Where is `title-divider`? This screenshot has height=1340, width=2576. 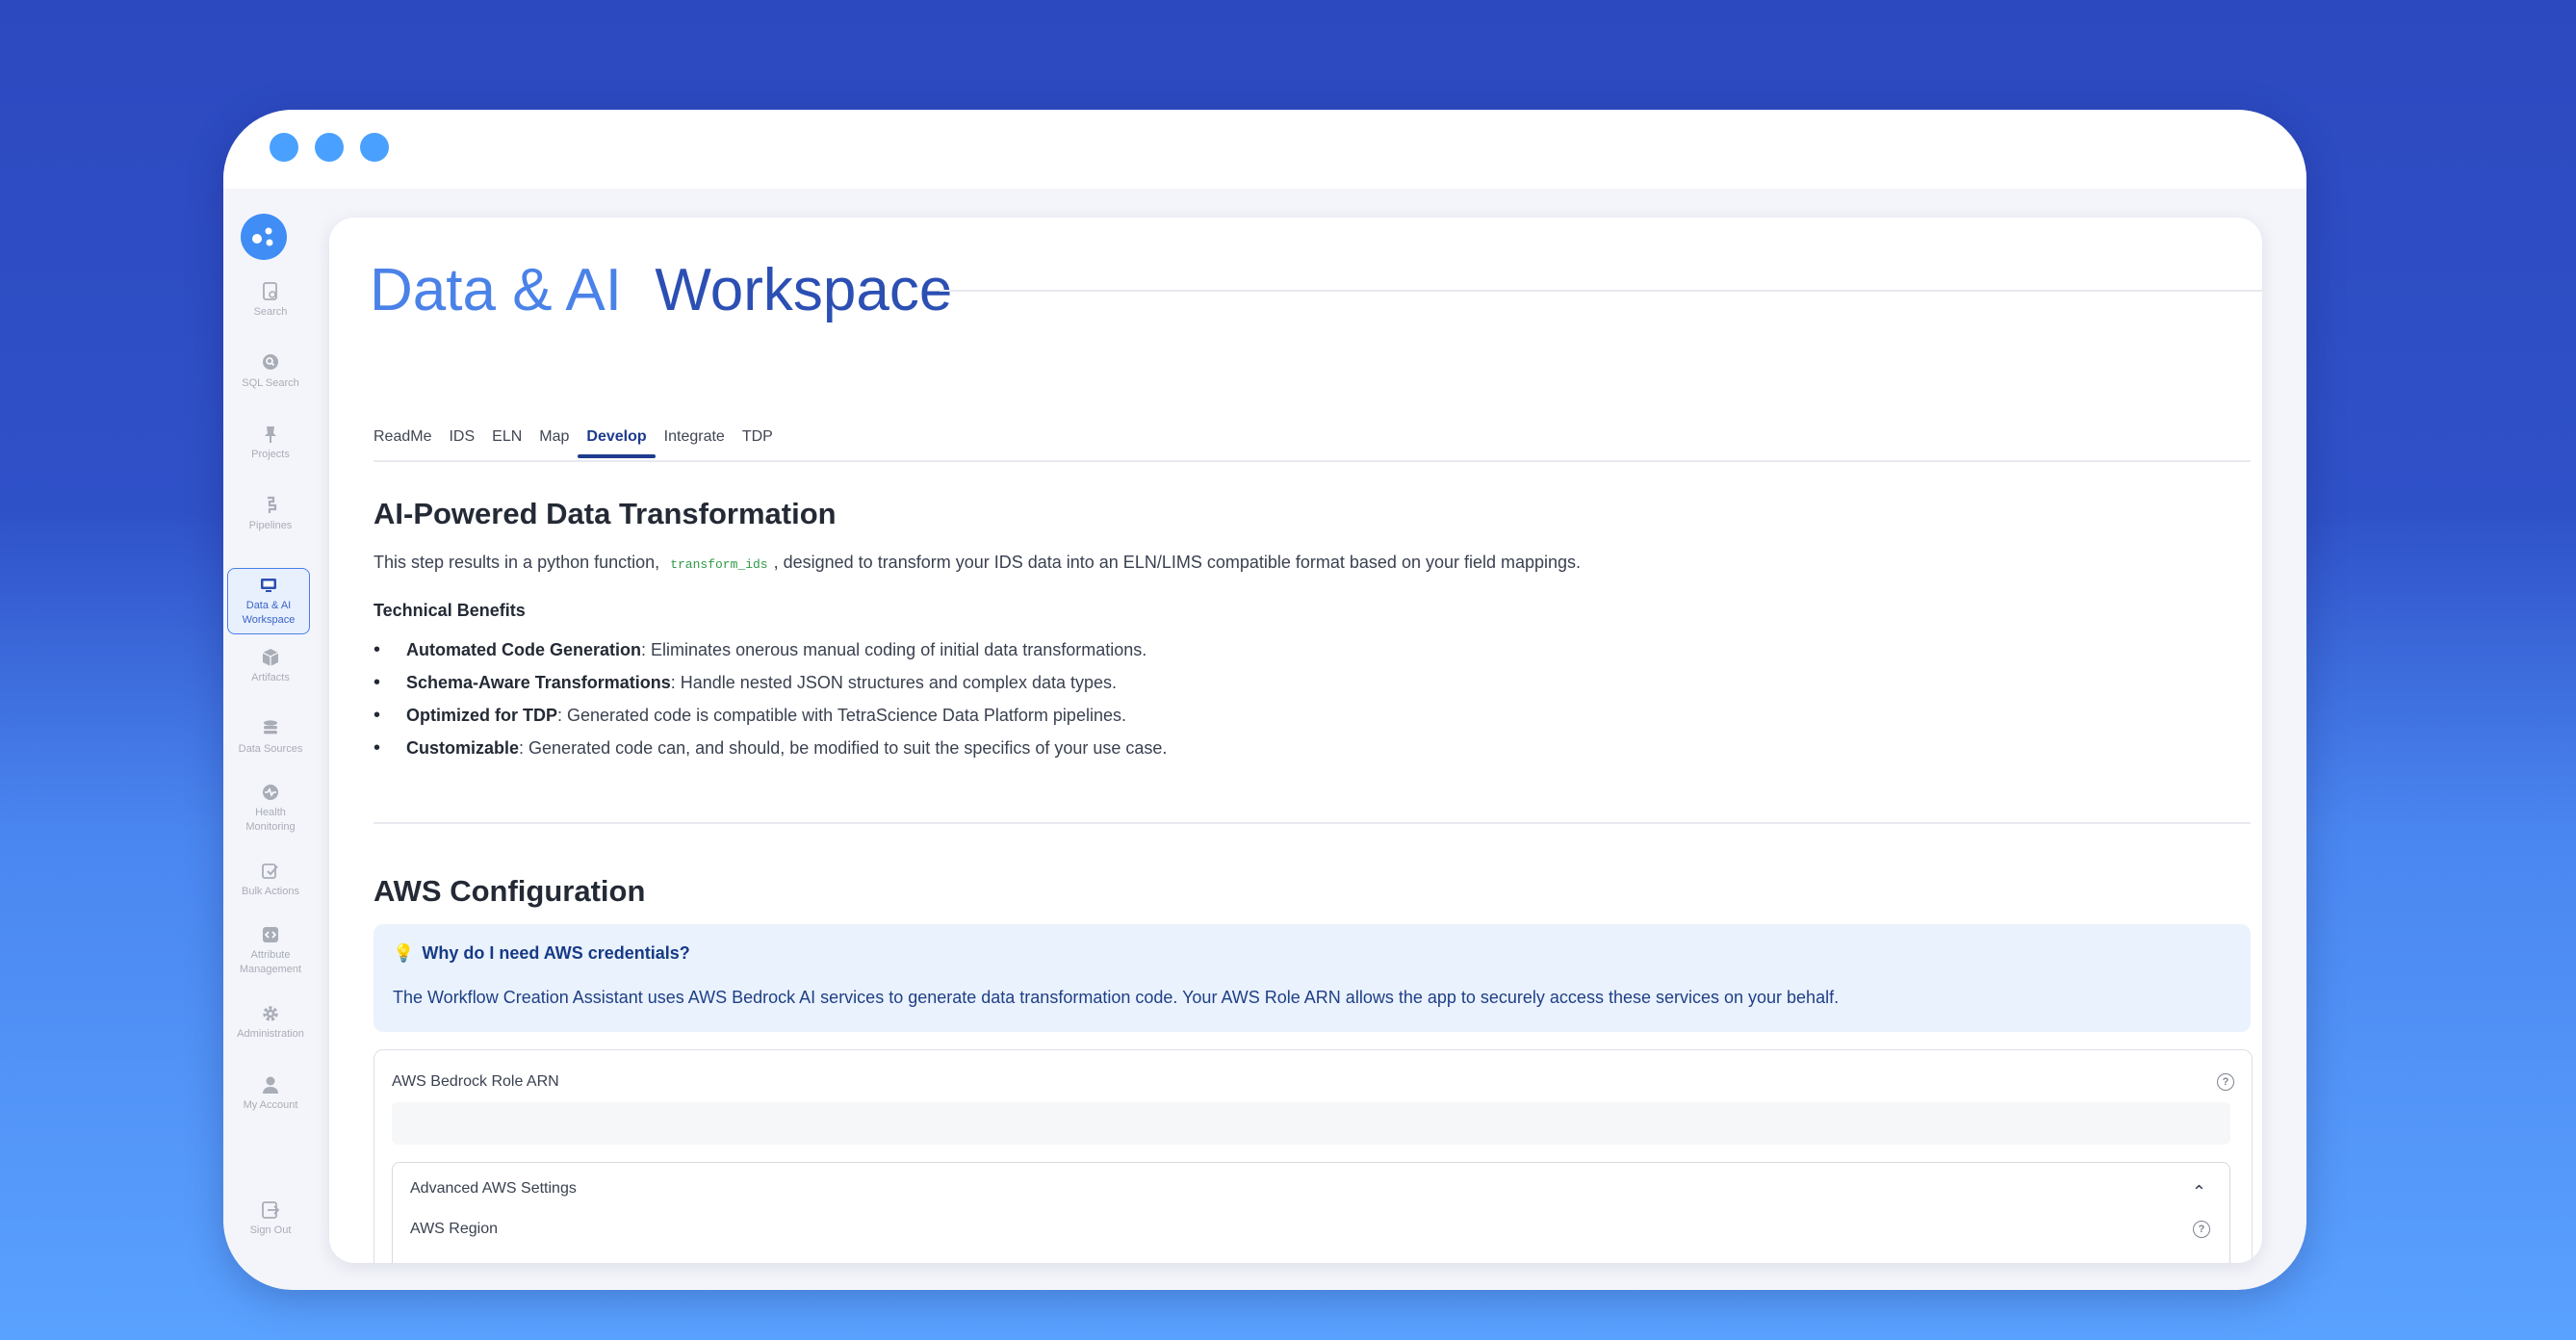 title-divider is located at coordinates (1601, 291).